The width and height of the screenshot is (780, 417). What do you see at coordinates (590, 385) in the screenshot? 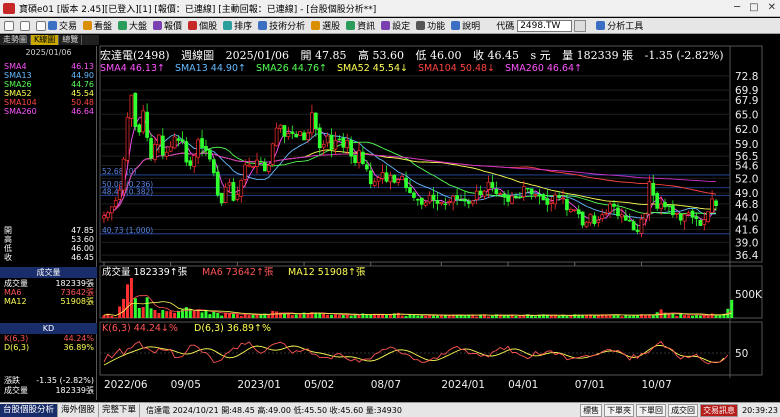
I see `date-tick-label: 07/01` at bounding box center [590, 385].